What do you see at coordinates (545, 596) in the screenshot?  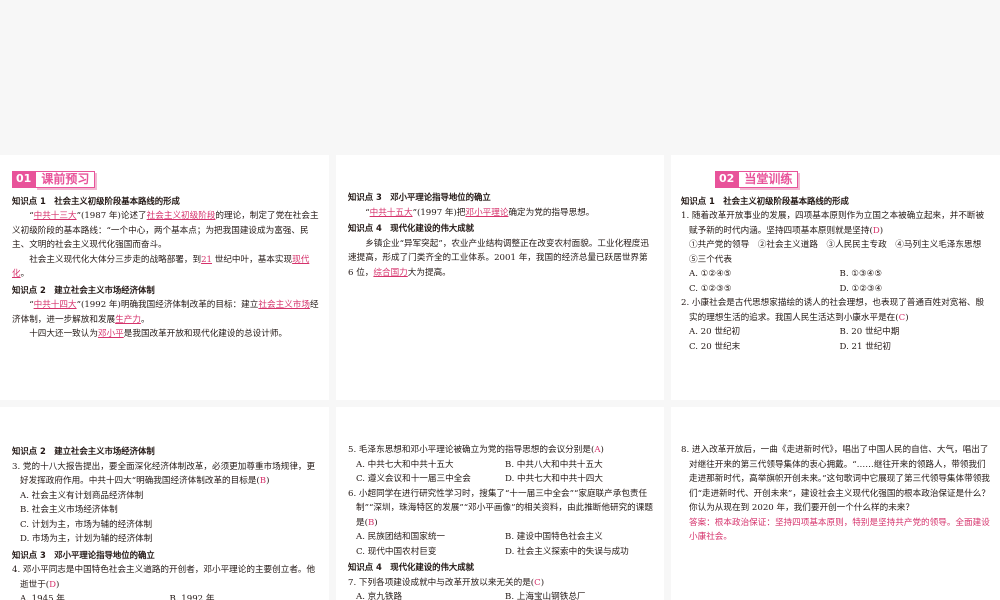 I see `option: B. 上海宝山钢铁总厂` at bounding box center [545, 596].